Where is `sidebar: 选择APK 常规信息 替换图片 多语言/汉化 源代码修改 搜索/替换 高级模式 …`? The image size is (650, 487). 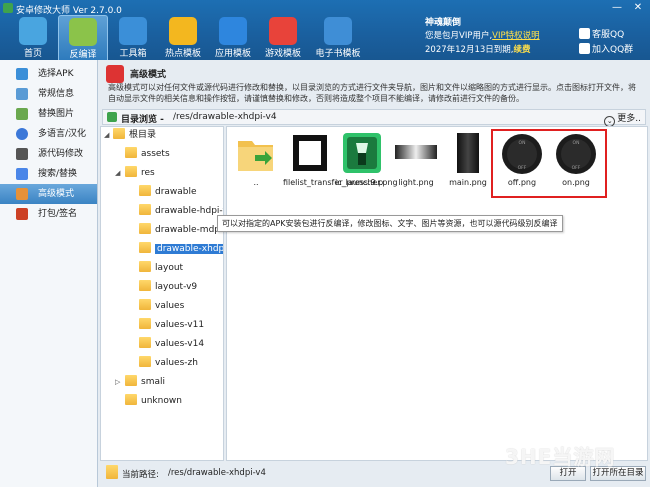
sidebar: 选择APK 常规信息 替换图片 多语言/汉化 源代码修改 搜索/替换 高级模式 … is located at coordinates (49, 273).